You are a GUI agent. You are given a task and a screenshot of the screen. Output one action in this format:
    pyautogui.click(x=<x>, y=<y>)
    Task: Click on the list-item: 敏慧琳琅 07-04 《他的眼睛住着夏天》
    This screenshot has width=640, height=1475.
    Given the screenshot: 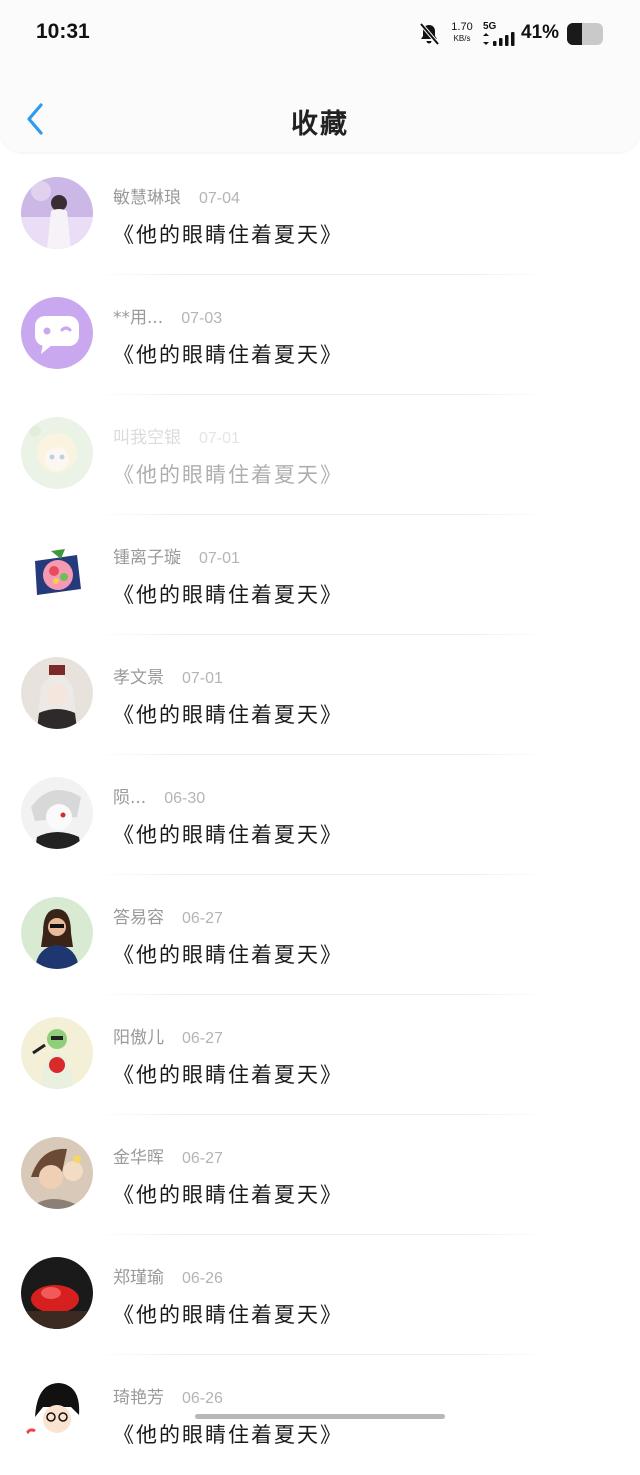 What is the action you would take?
    pyautogui.click(x=320, y=215)
    